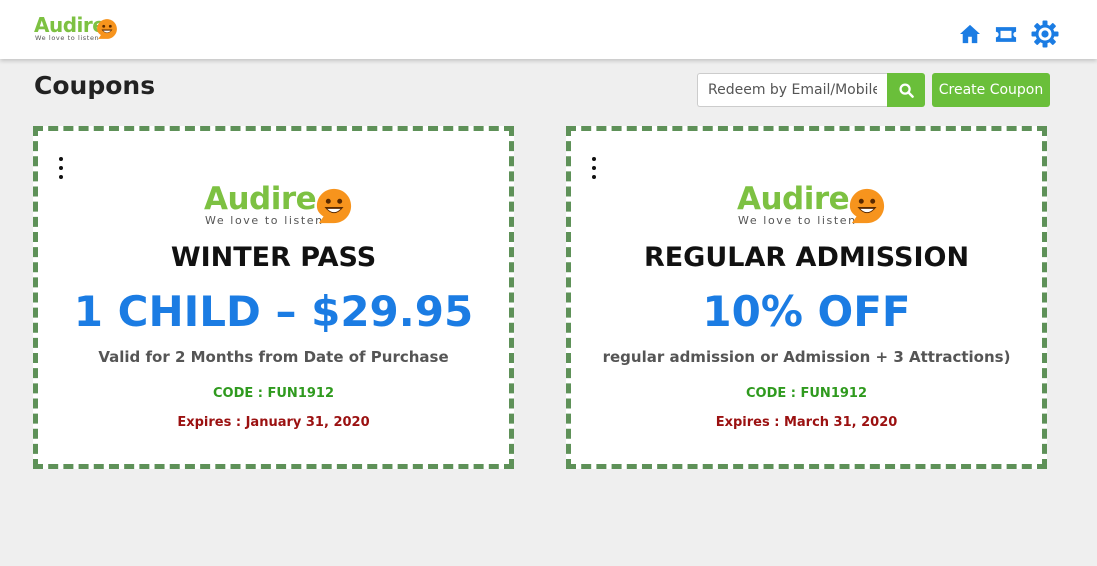  I want to click on redeem-input, so click(792, 90).